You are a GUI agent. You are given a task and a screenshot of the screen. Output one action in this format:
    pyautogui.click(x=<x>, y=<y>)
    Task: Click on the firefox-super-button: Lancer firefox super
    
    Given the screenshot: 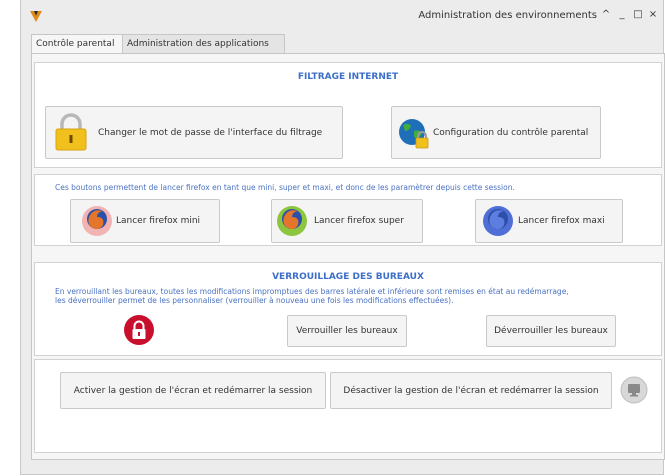 What is the action you would take?
    pyautogui.click(x=347, y=221)
    